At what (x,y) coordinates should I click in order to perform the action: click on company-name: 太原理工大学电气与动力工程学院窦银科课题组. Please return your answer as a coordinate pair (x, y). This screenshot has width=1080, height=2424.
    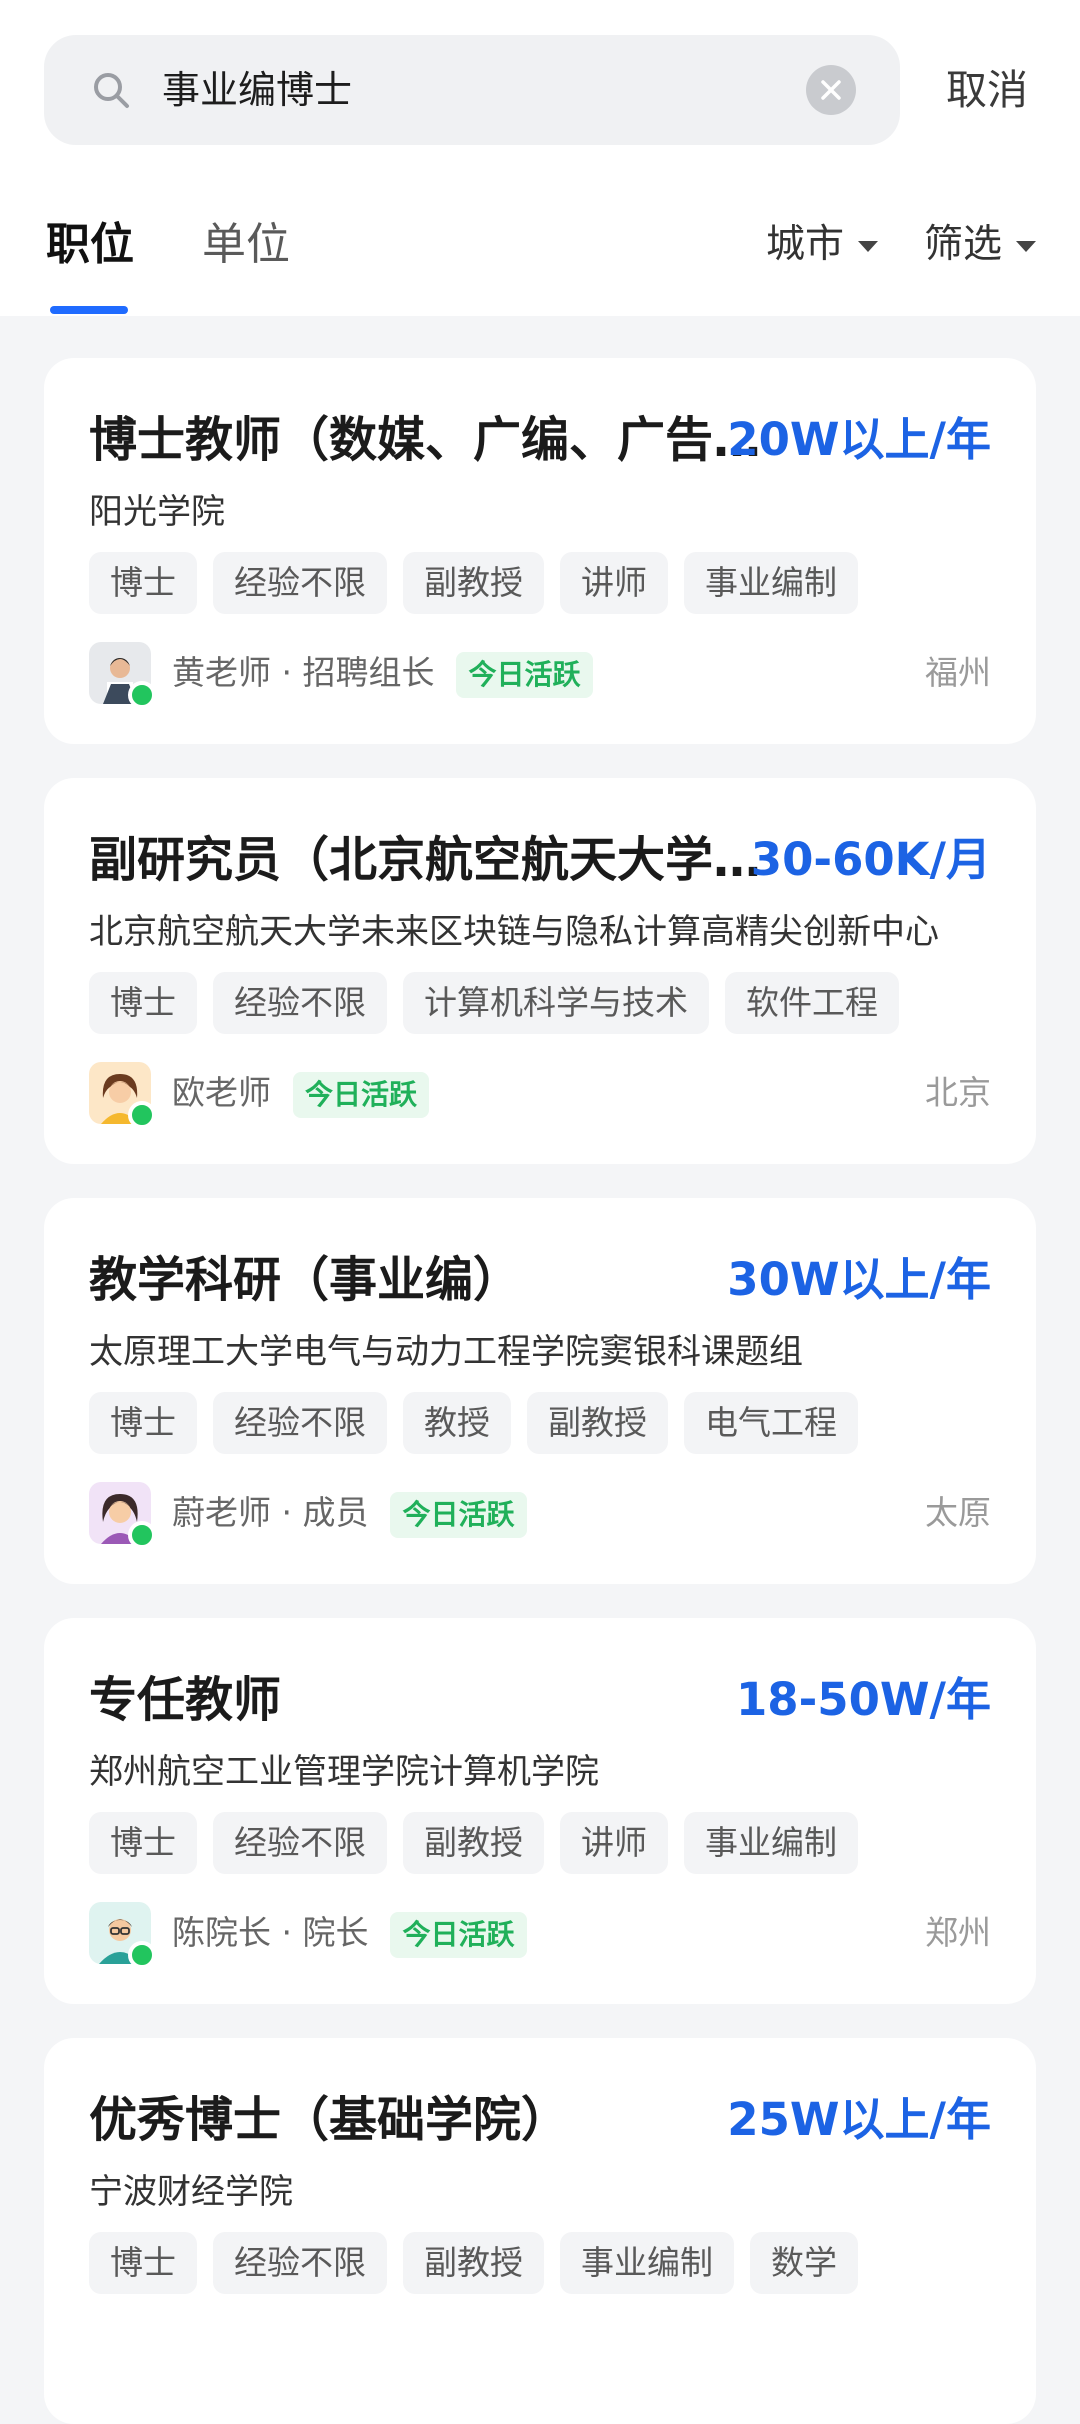
    Looking at the image, I should click on (446, 1352).